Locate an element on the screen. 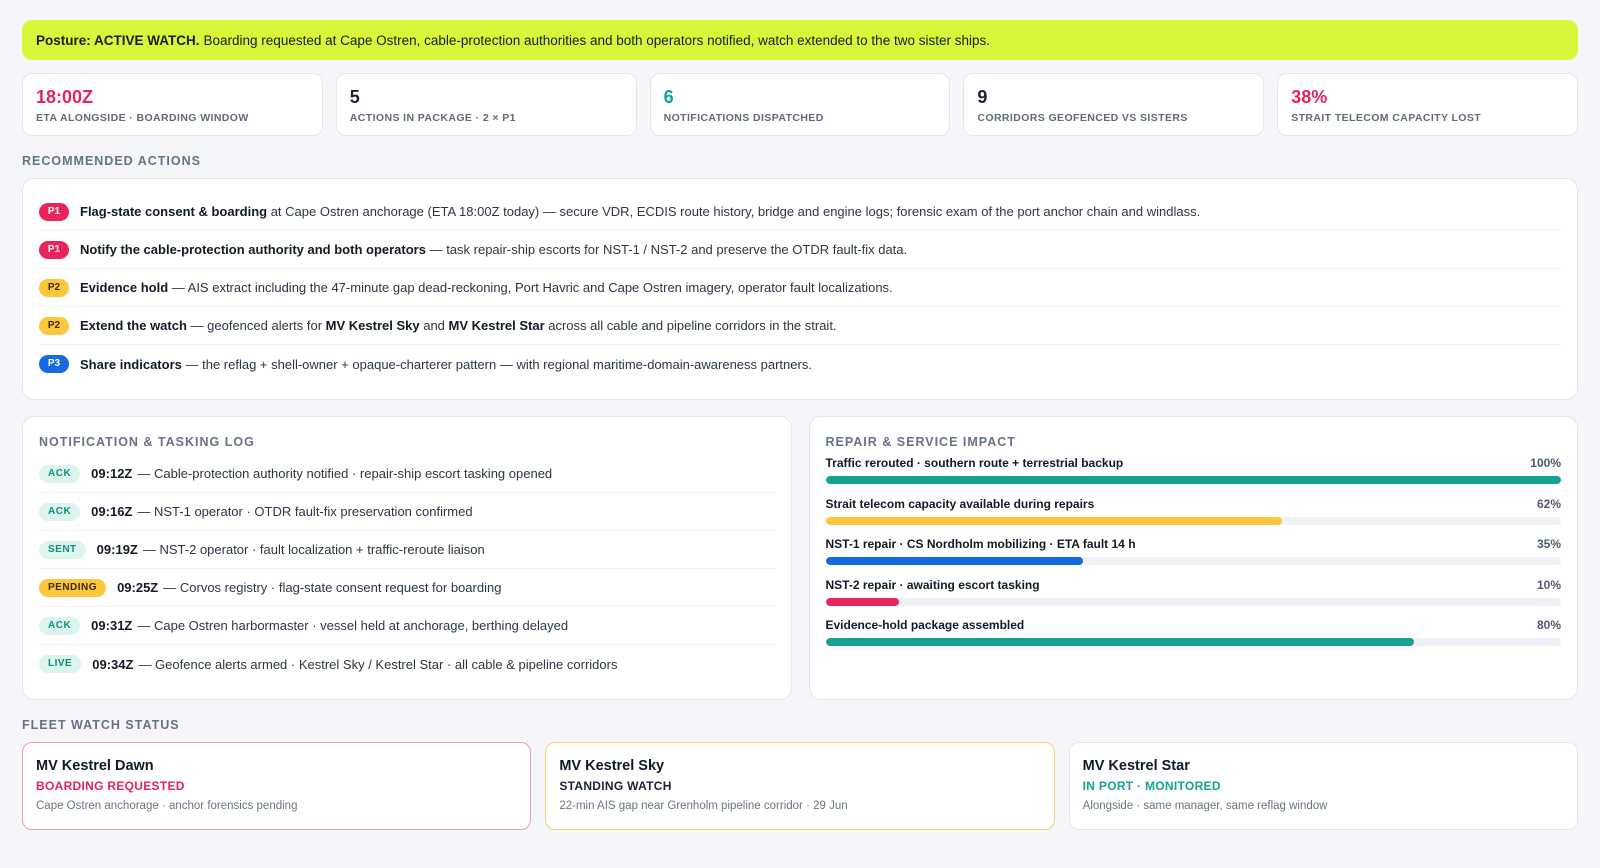  ship-status: IN PORT · MONITORED is located at coordinates (1151, 786).